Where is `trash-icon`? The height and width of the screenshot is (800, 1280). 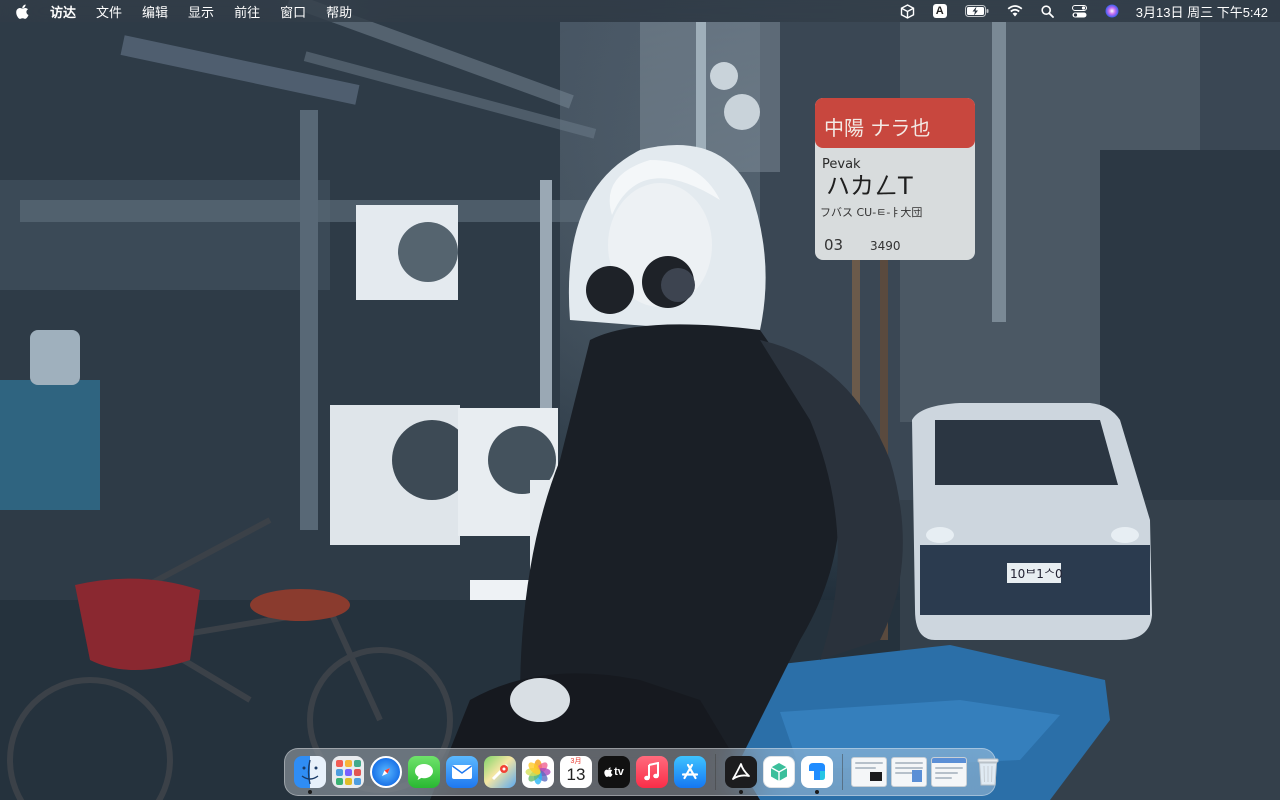
trash-icon is located at coordinates (988, 772).